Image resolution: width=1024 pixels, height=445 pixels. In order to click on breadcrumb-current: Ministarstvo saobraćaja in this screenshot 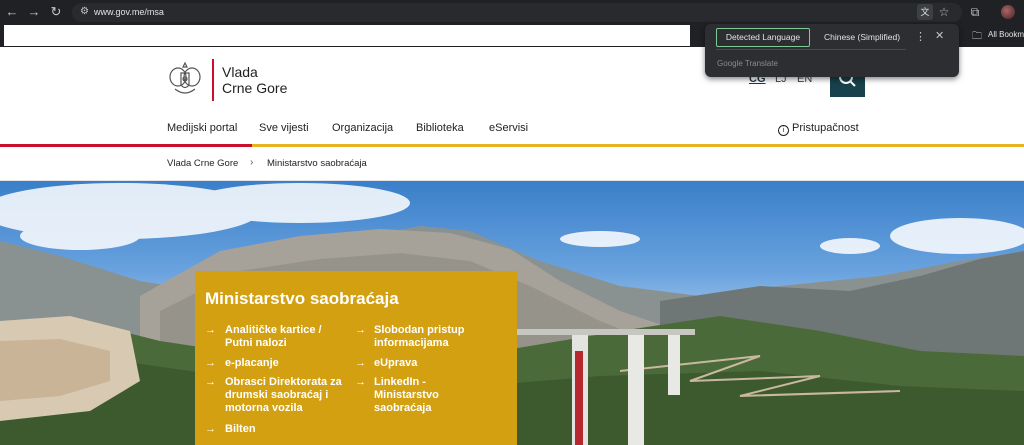, I will do `click(317, 163)`.